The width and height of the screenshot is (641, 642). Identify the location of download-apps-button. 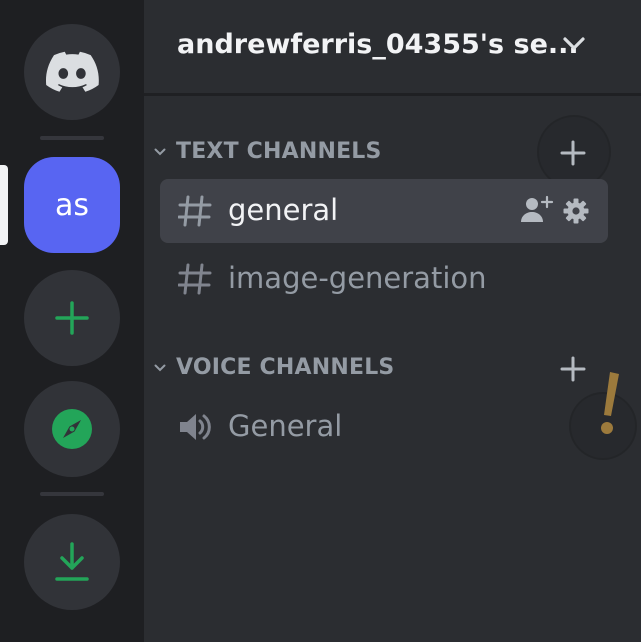
(72, 562).